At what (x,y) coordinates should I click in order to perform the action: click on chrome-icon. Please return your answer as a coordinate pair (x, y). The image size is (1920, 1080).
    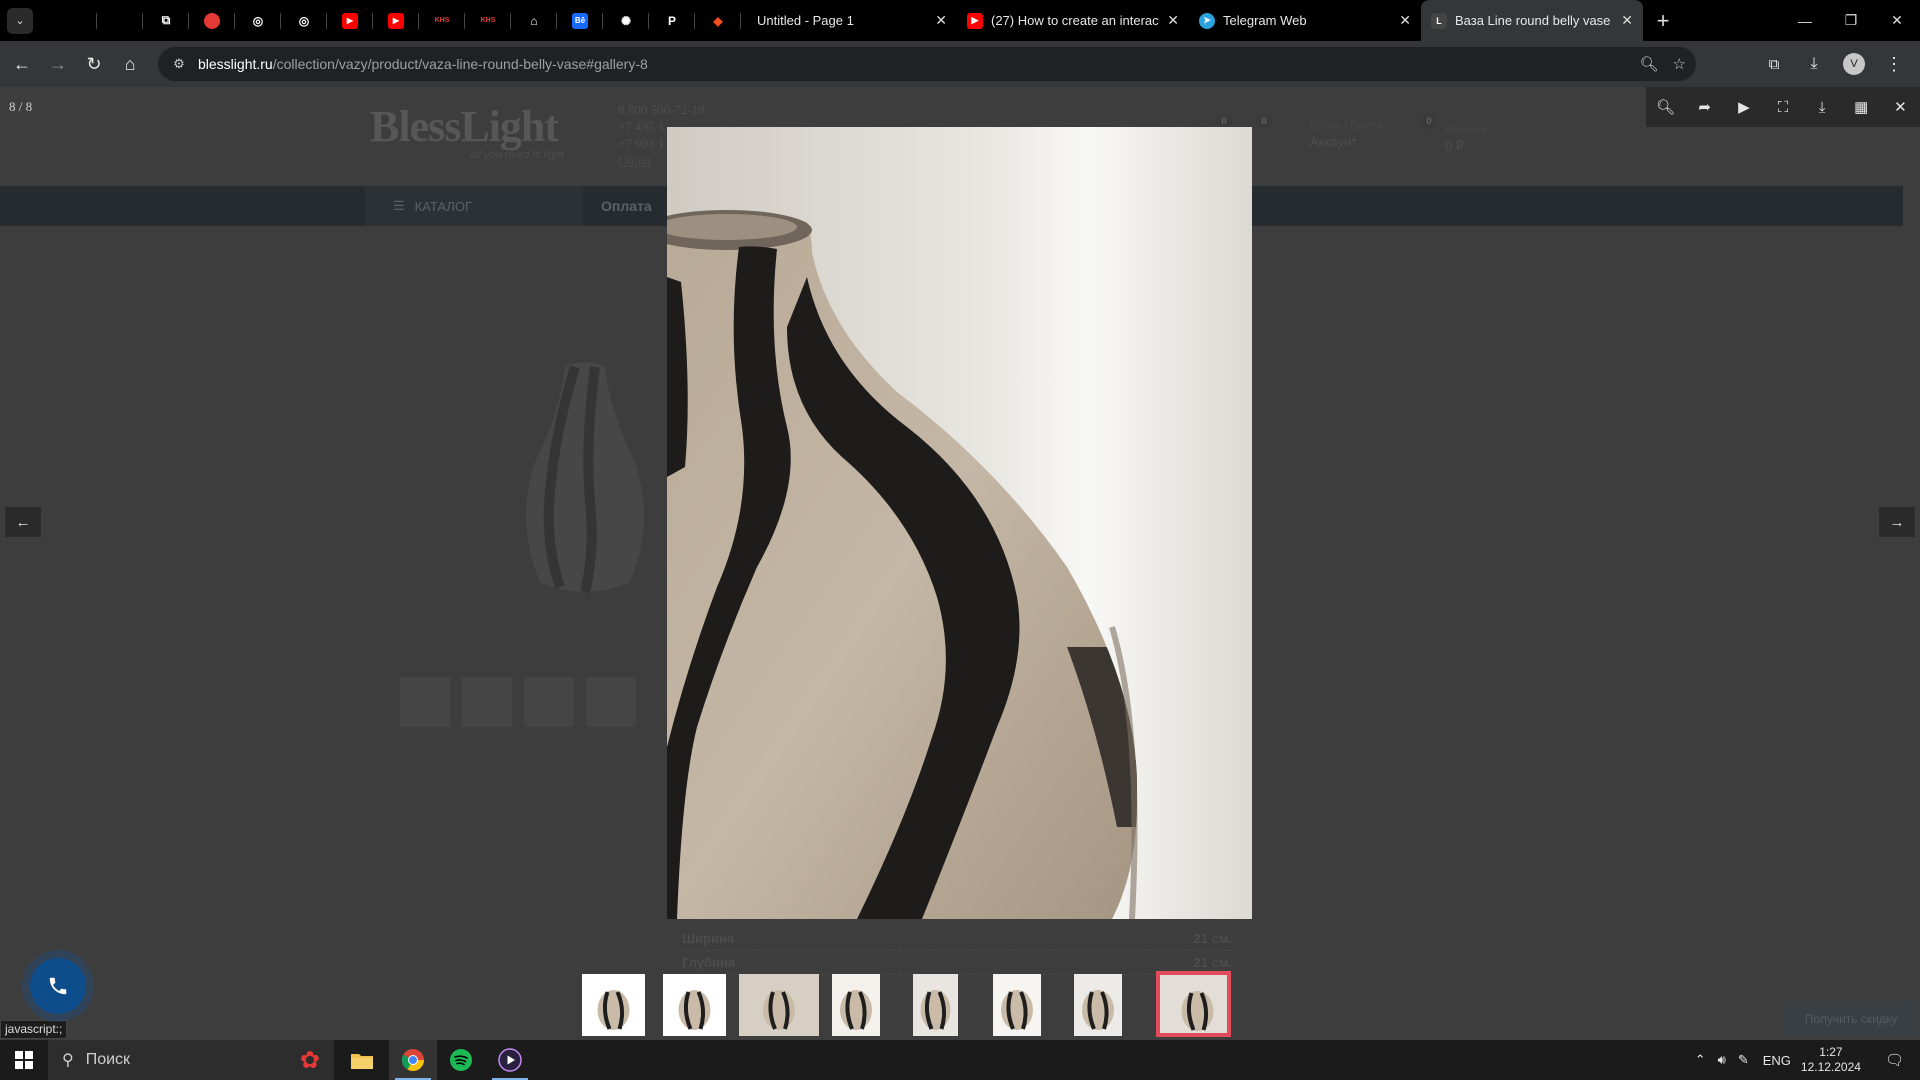
    Looking at the image, I should click on (413, 1060).